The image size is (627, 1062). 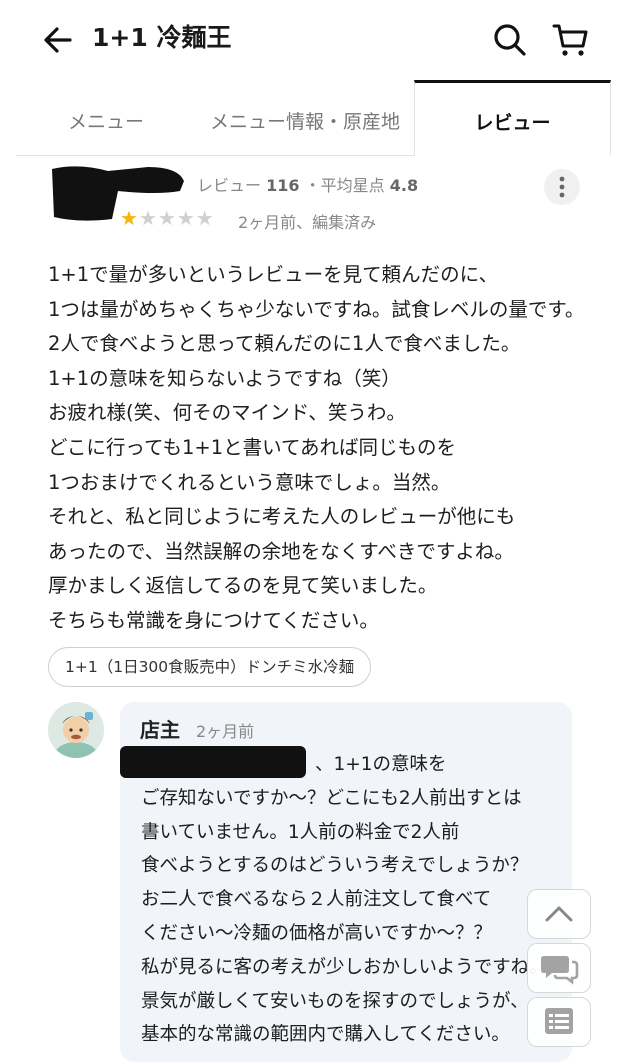 I want to click on search-button, so click(x=510, y=40).